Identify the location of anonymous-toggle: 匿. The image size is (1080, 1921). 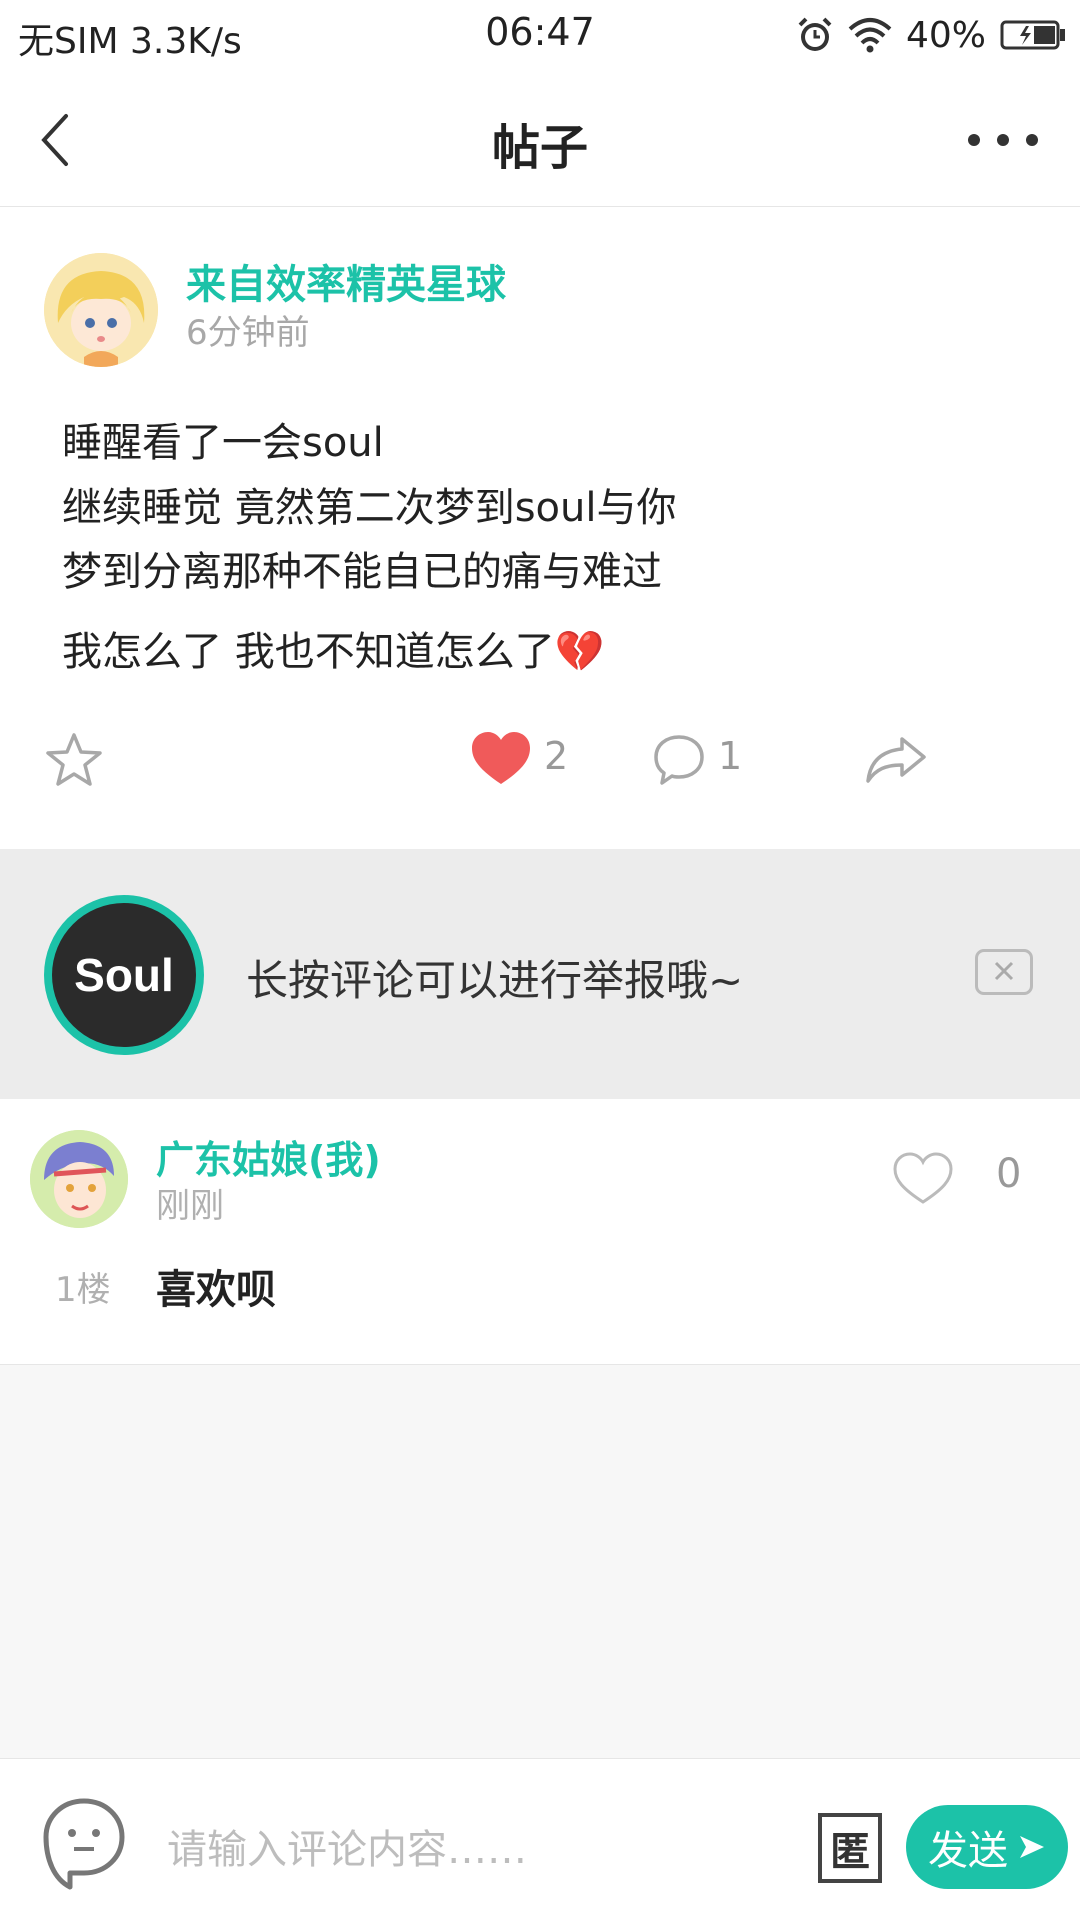
(850, 1848).